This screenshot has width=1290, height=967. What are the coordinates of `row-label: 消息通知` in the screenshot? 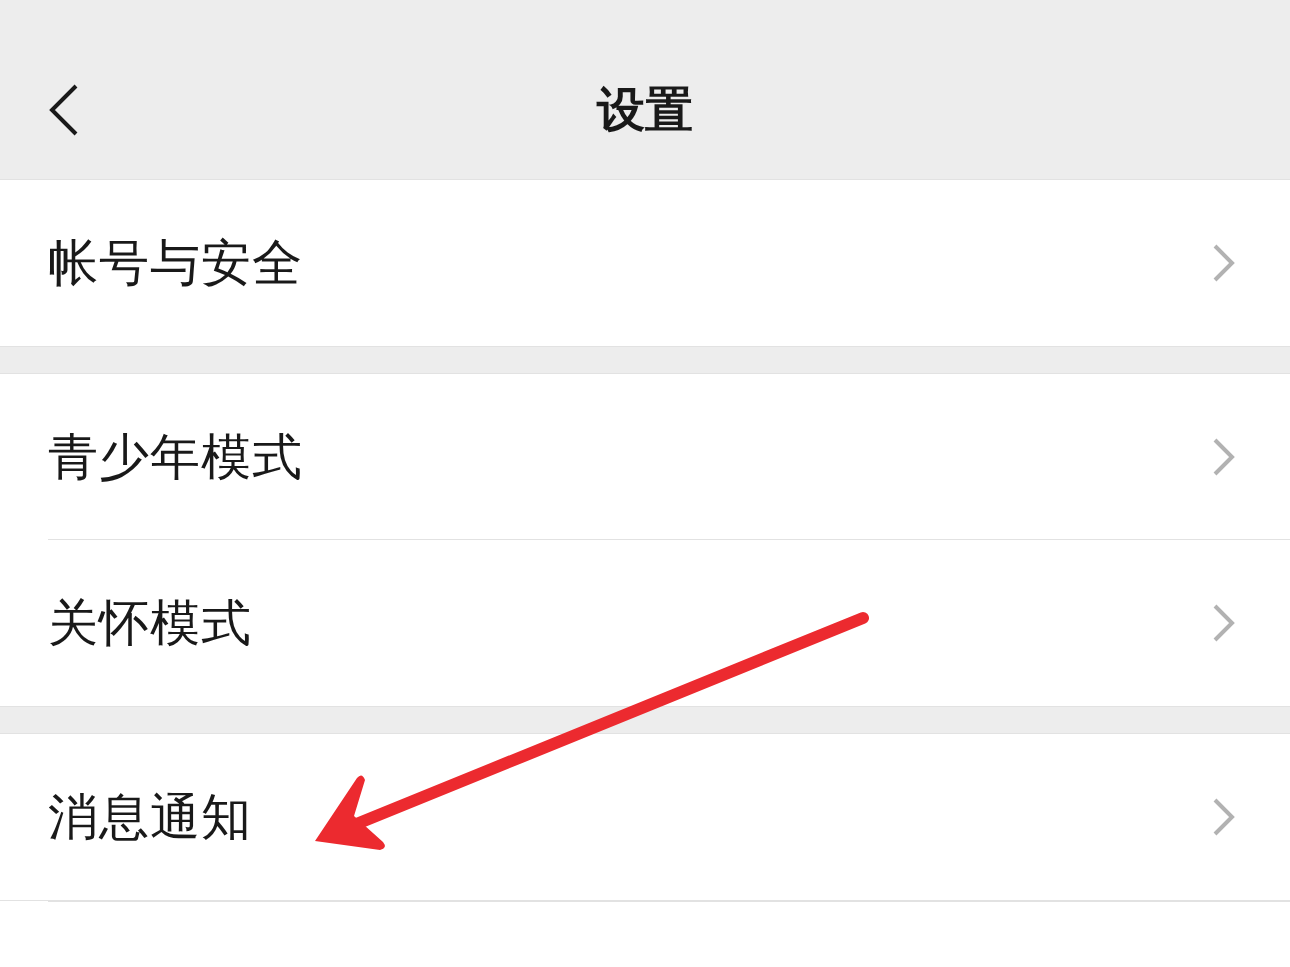 It's located at (150, 817).